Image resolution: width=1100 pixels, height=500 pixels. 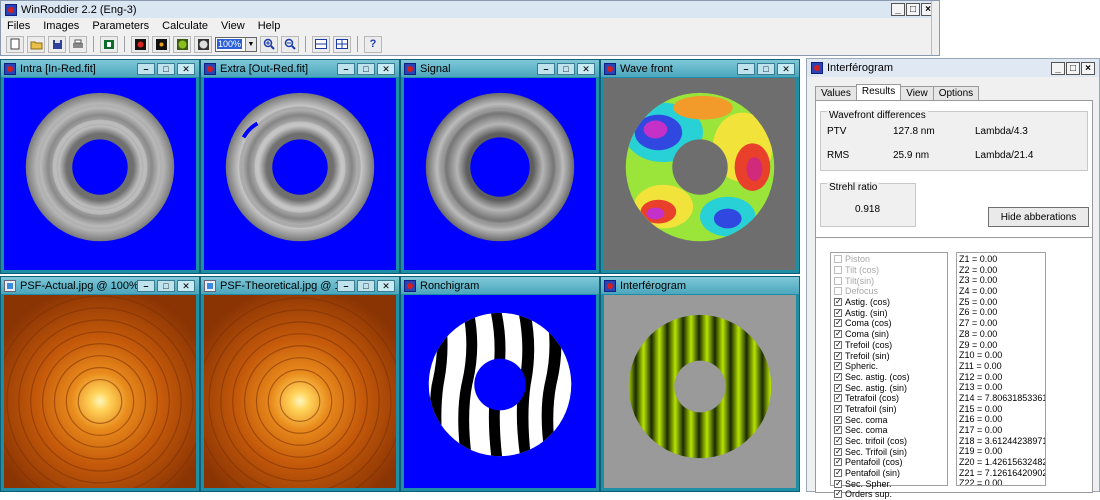 What do you see at coordinates (373, 44) in the screenshot?
I see `help-icon: ?` at bounding box center [373, 44].